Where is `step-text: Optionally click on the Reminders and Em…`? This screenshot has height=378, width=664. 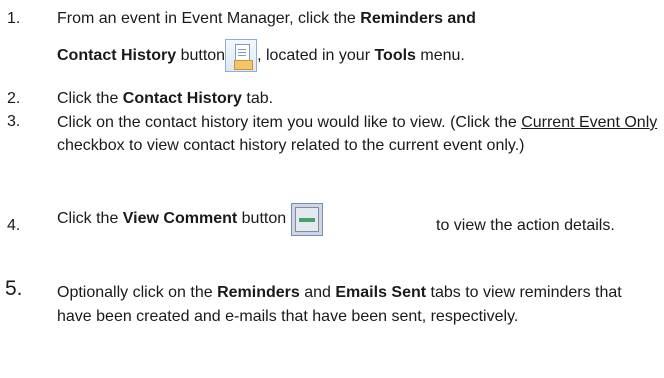 step-text: Optionally click on the Reminders and Em… is located at coordinates (357, 305).